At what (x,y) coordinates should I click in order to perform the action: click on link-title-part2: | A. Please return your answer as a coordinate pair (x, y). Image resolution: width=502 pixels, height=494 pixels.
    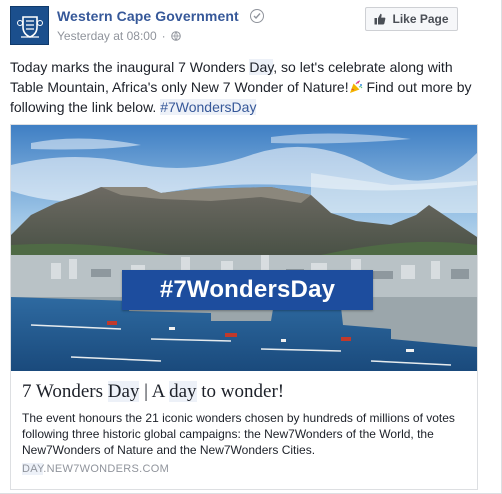
    Looking at the image, I should click on (154, 391).